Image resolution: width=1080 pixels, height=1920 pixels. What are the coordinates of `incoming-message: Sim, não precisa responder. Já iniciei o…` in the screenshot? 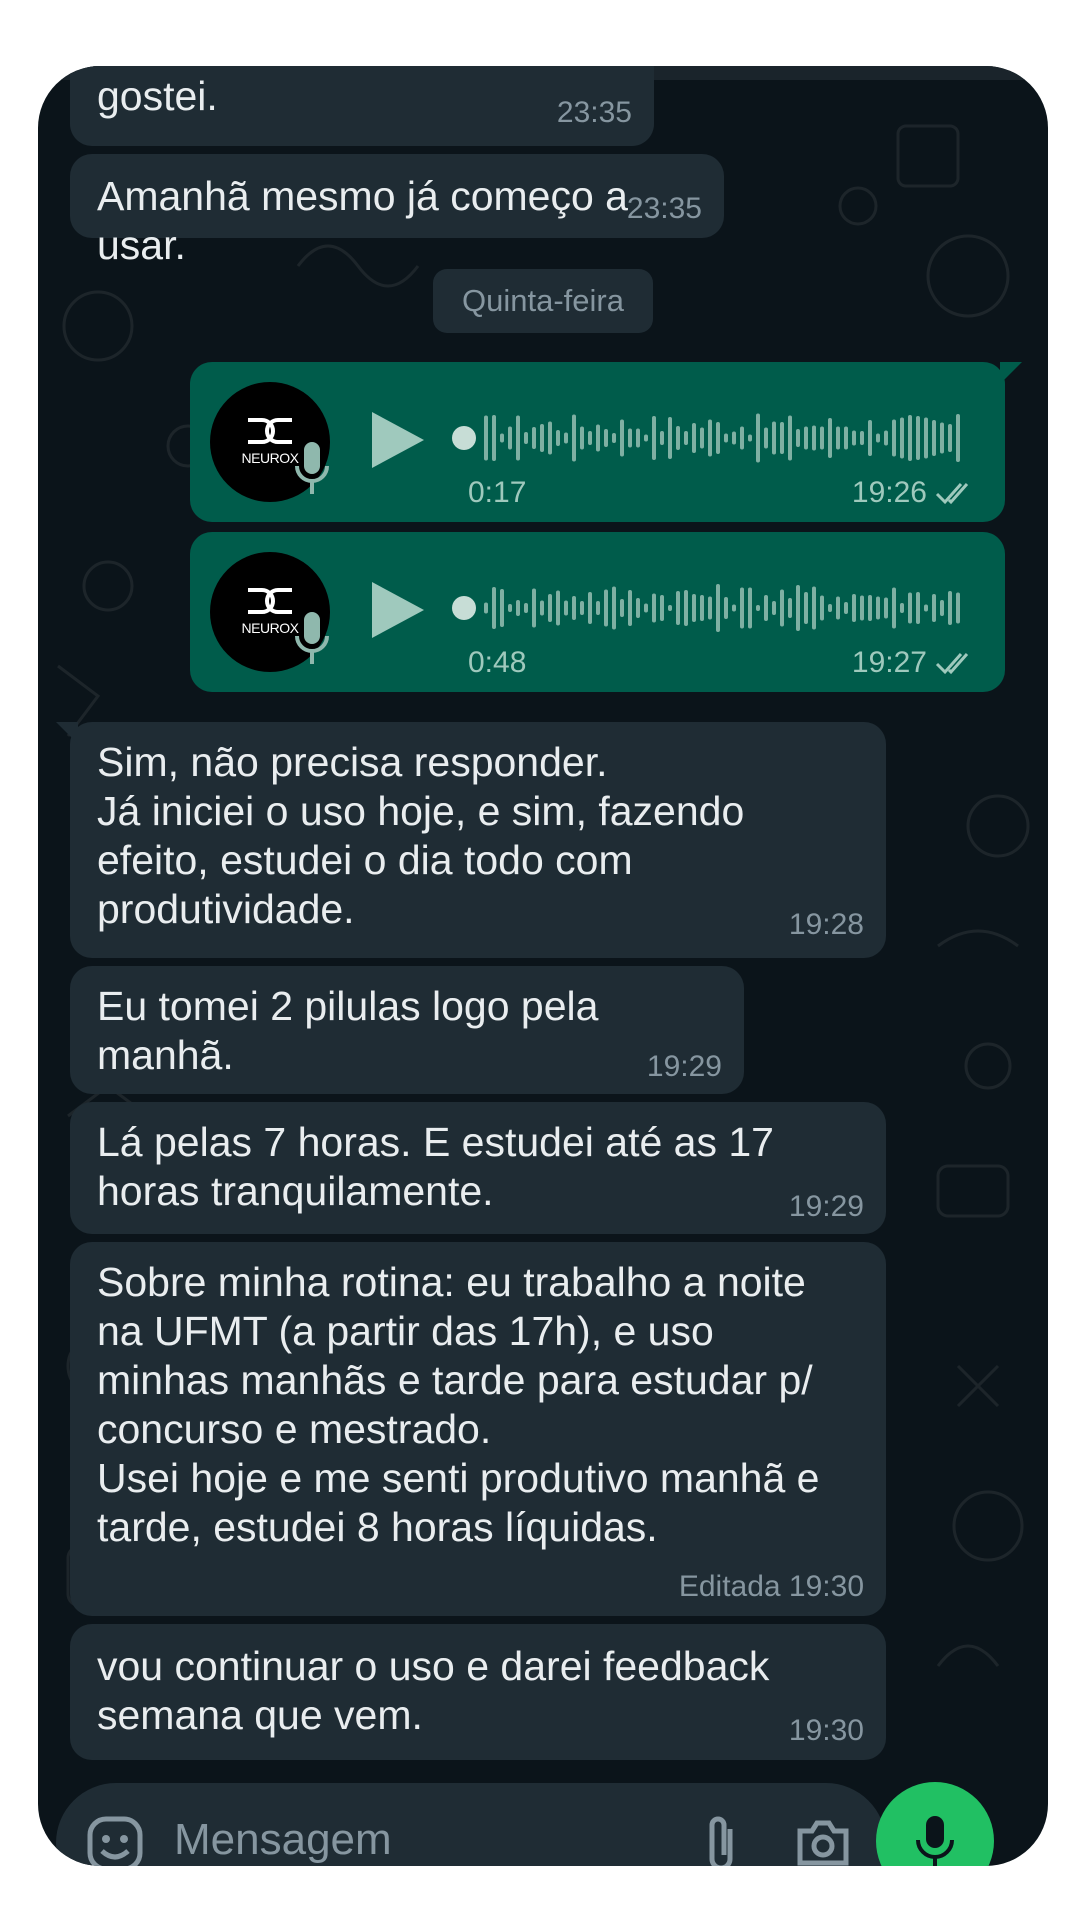 It's located at (478, 840).